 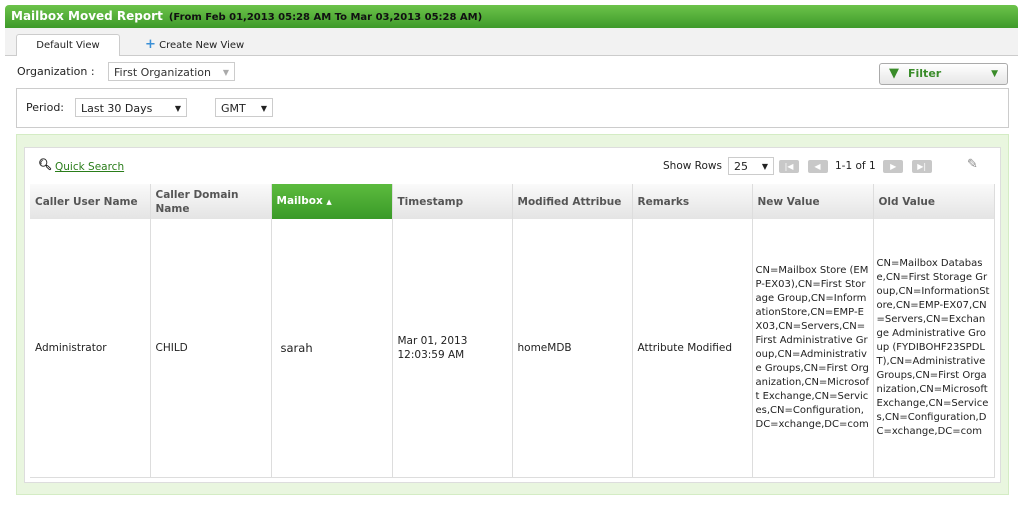 I want to click on first-page-icon: |◀, so click(x=789, y=166).